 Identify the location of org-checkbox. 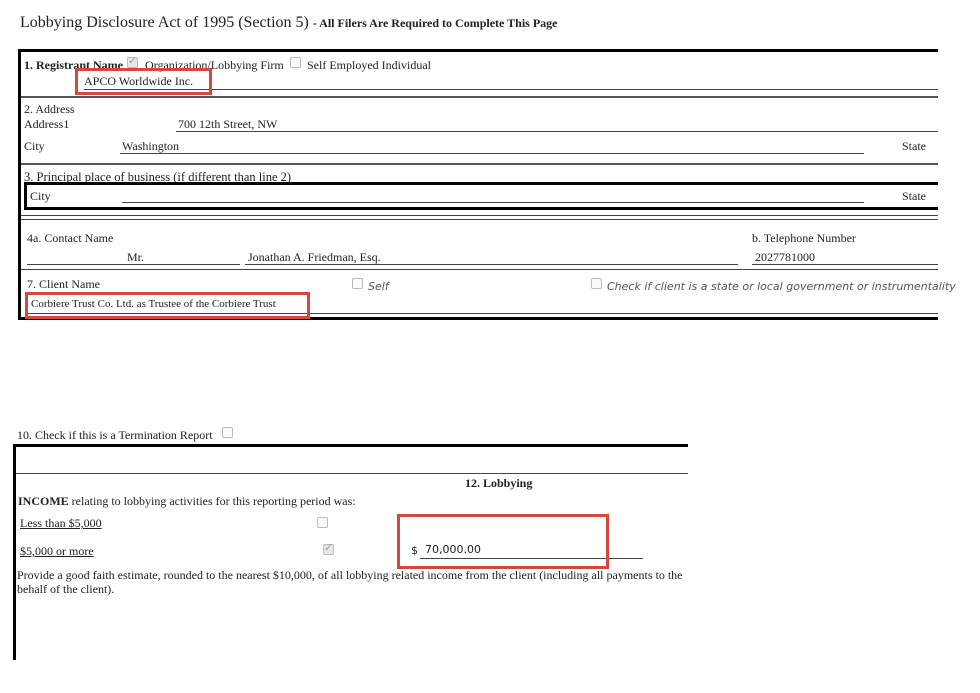
(132, 61).